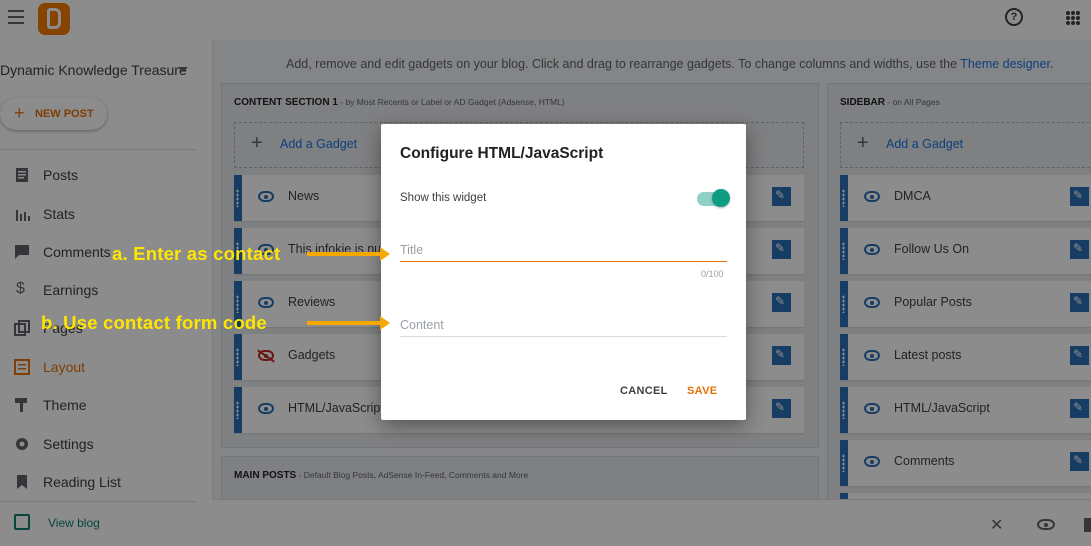 The height and width of the screenshot is (546, 1091). I want to click on cancel-button: CANCEL, so click(644, 391).